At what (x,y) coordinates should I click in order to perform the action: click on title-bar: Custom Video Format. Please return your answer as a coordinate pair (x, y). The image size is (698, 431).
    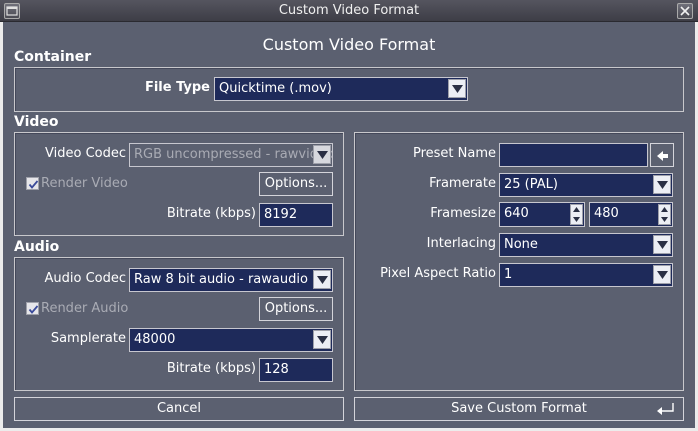
    Looking at the image, I should click on (349, 11).